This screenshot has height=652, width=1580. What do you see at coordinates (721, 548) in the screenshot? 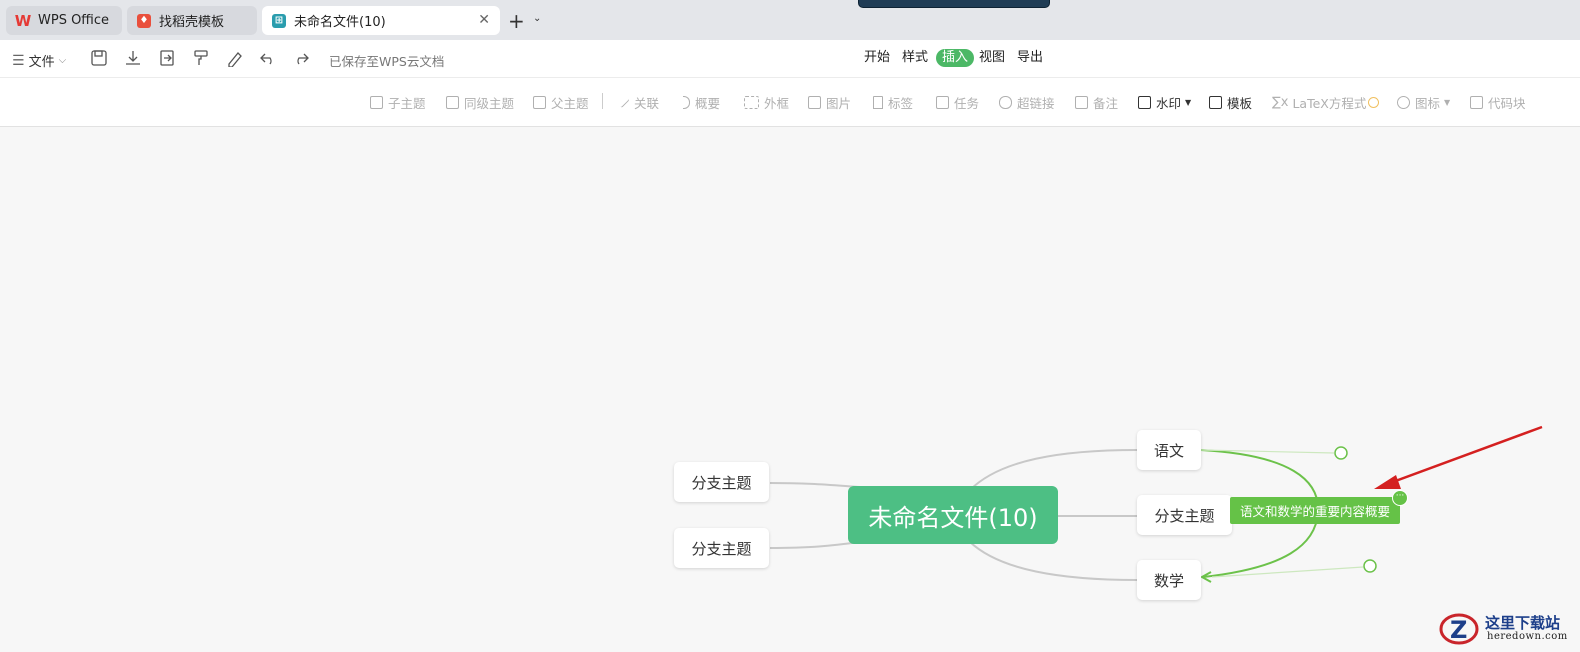
I see `branch-topic-left-2: 分支主题` at bounding box center [721, 548].